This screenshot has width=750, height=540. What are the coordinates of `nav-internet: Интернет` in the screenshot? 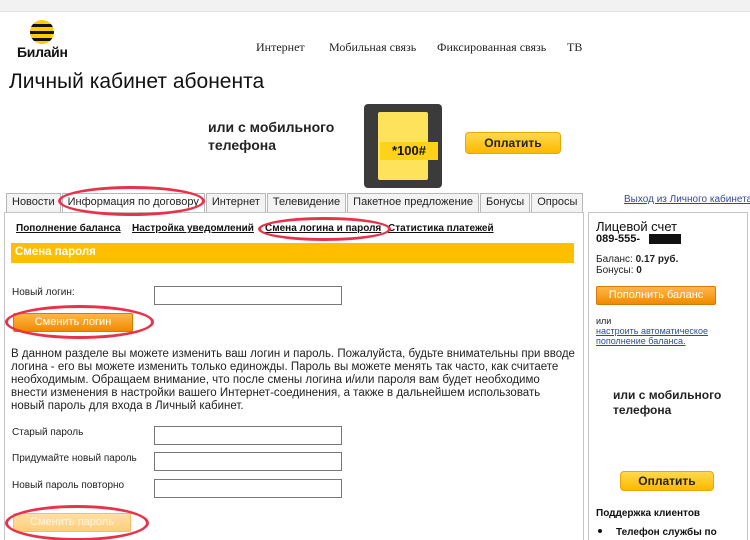 It's located at (280, 47).